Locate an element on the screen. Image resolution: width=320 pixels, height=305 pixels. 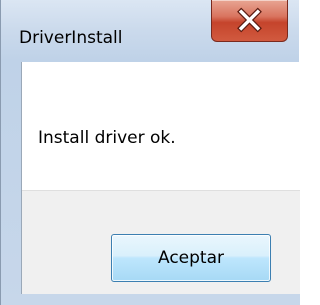
message-text: Install driver ok. is located at coordinates (107, 138).